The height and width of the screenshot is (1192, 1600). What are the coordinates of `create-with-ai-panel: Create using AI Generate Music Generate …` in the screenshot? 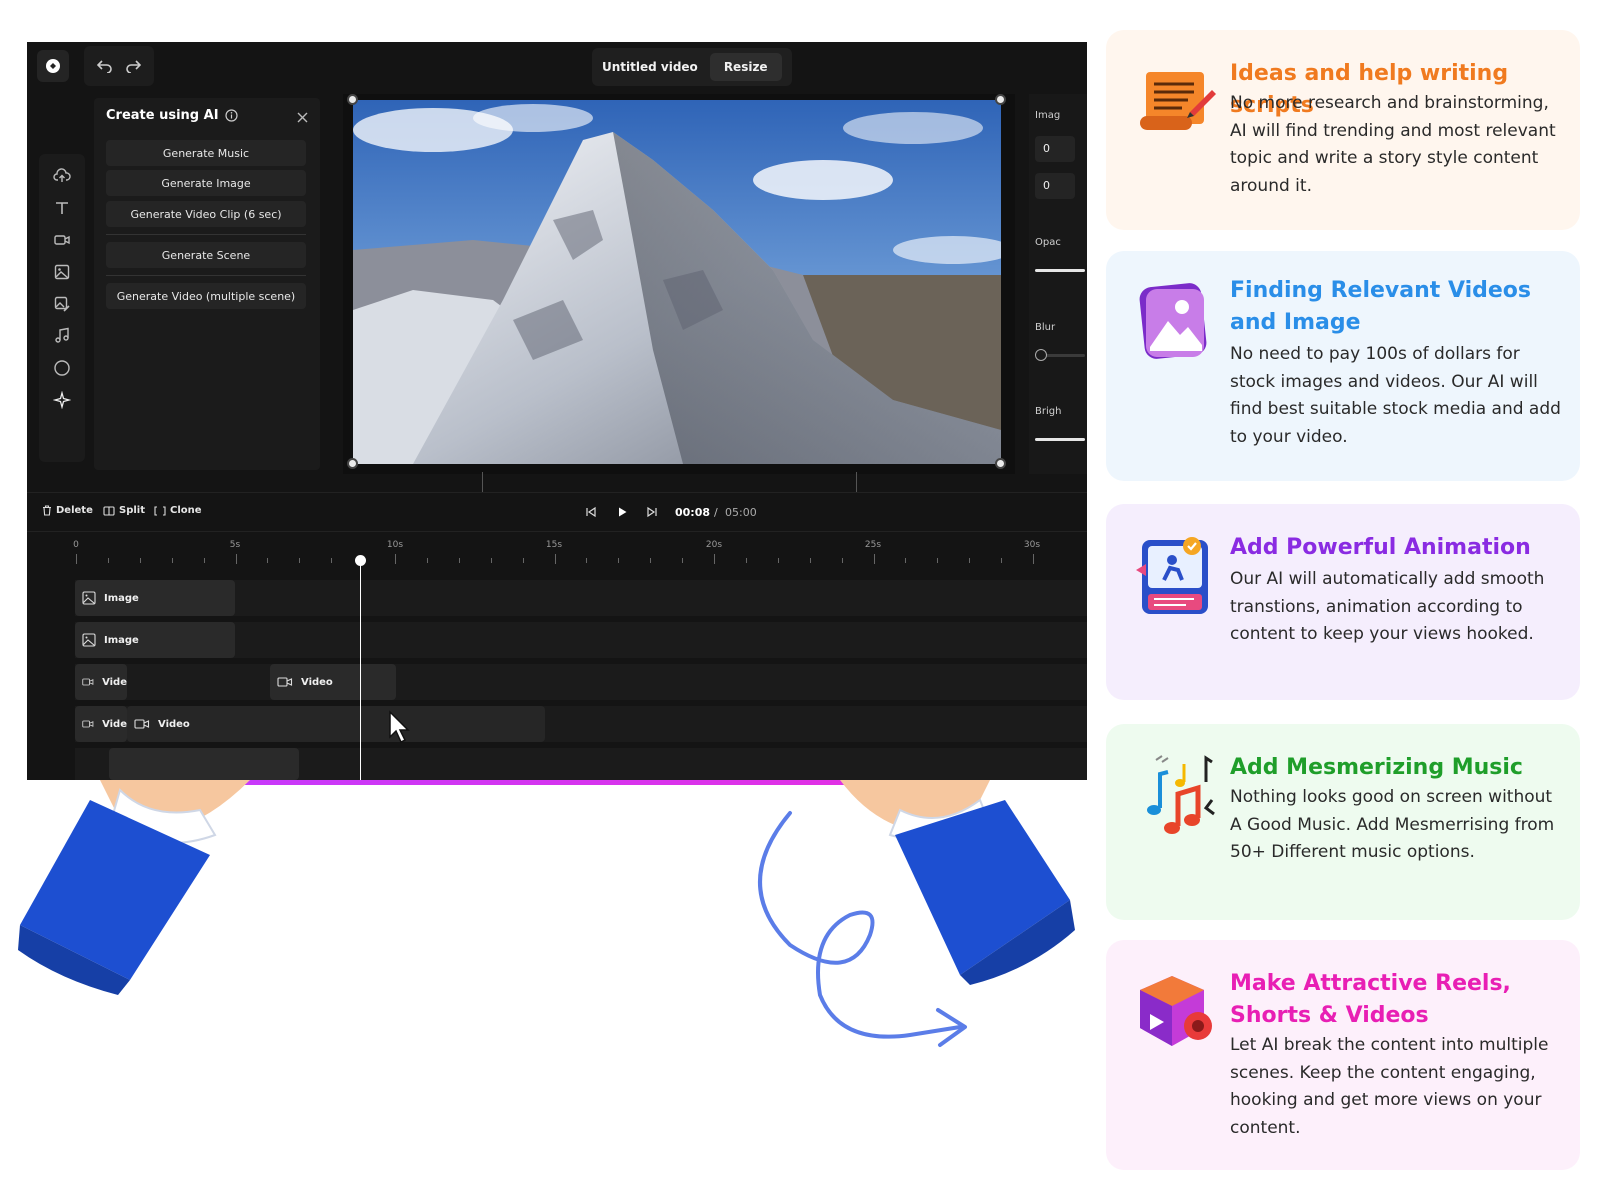 It's located at (207, 284).